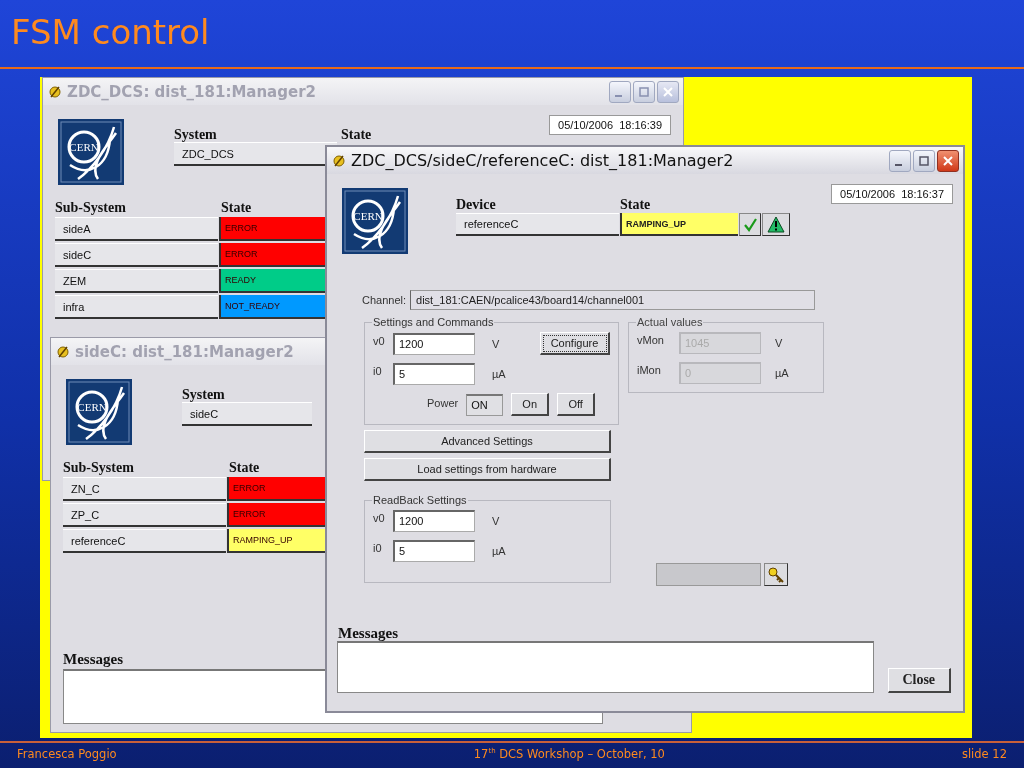 This screenshot has width=1024, height=768. What do you see at coordinates (420, 500) in the screenshot?
I see `group-label: ReadBack Settings` at bounding box center [420, 500].